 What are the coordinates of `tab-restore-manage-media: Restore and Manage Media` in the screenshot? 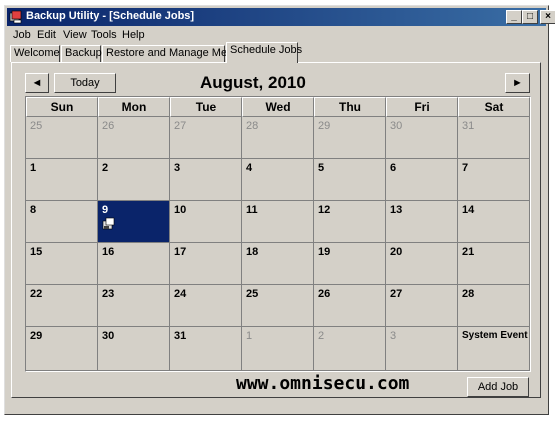 It's located at (172, 53).